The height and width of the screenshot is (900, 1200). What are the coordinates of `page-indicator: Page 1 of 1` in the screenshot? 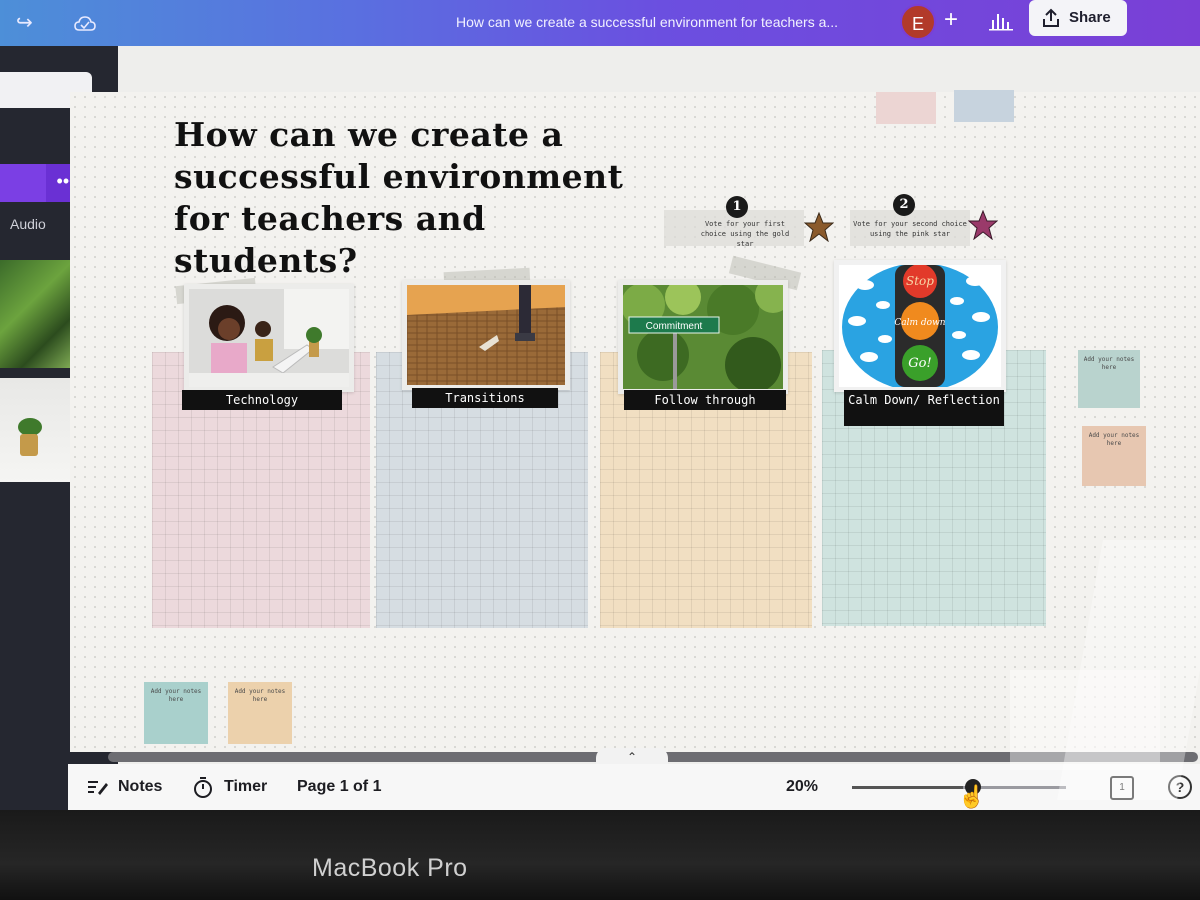 It's located at (339, 786).